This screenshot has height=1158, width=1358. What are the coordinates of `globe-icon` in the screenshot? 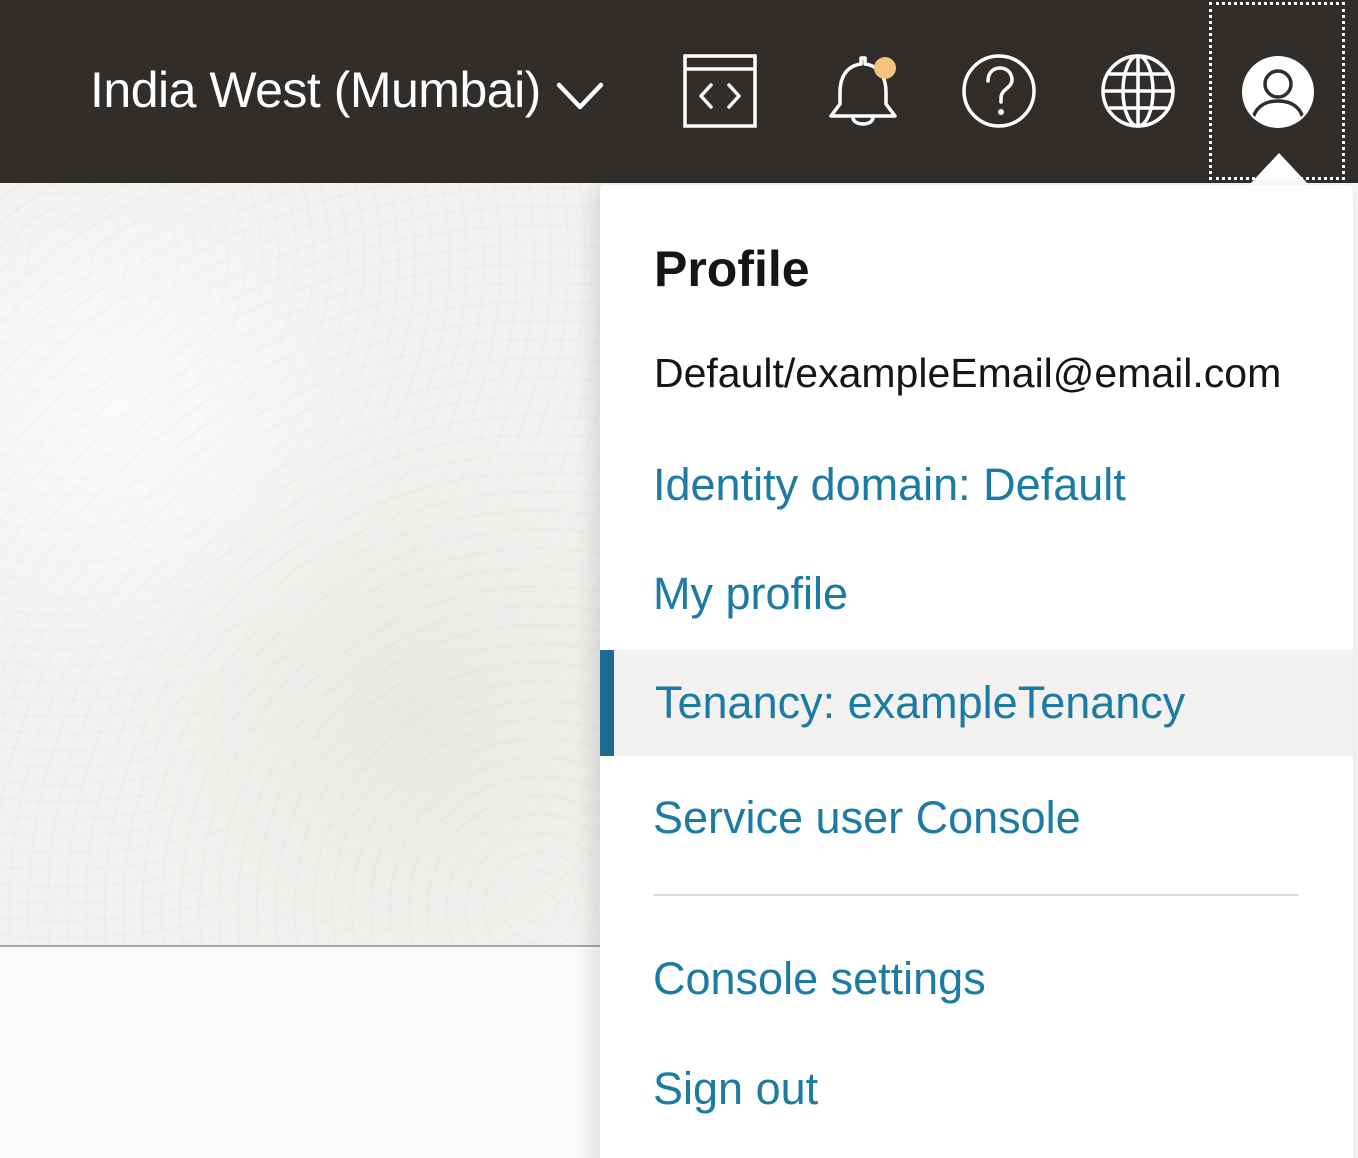 It's located at (1138, 91).